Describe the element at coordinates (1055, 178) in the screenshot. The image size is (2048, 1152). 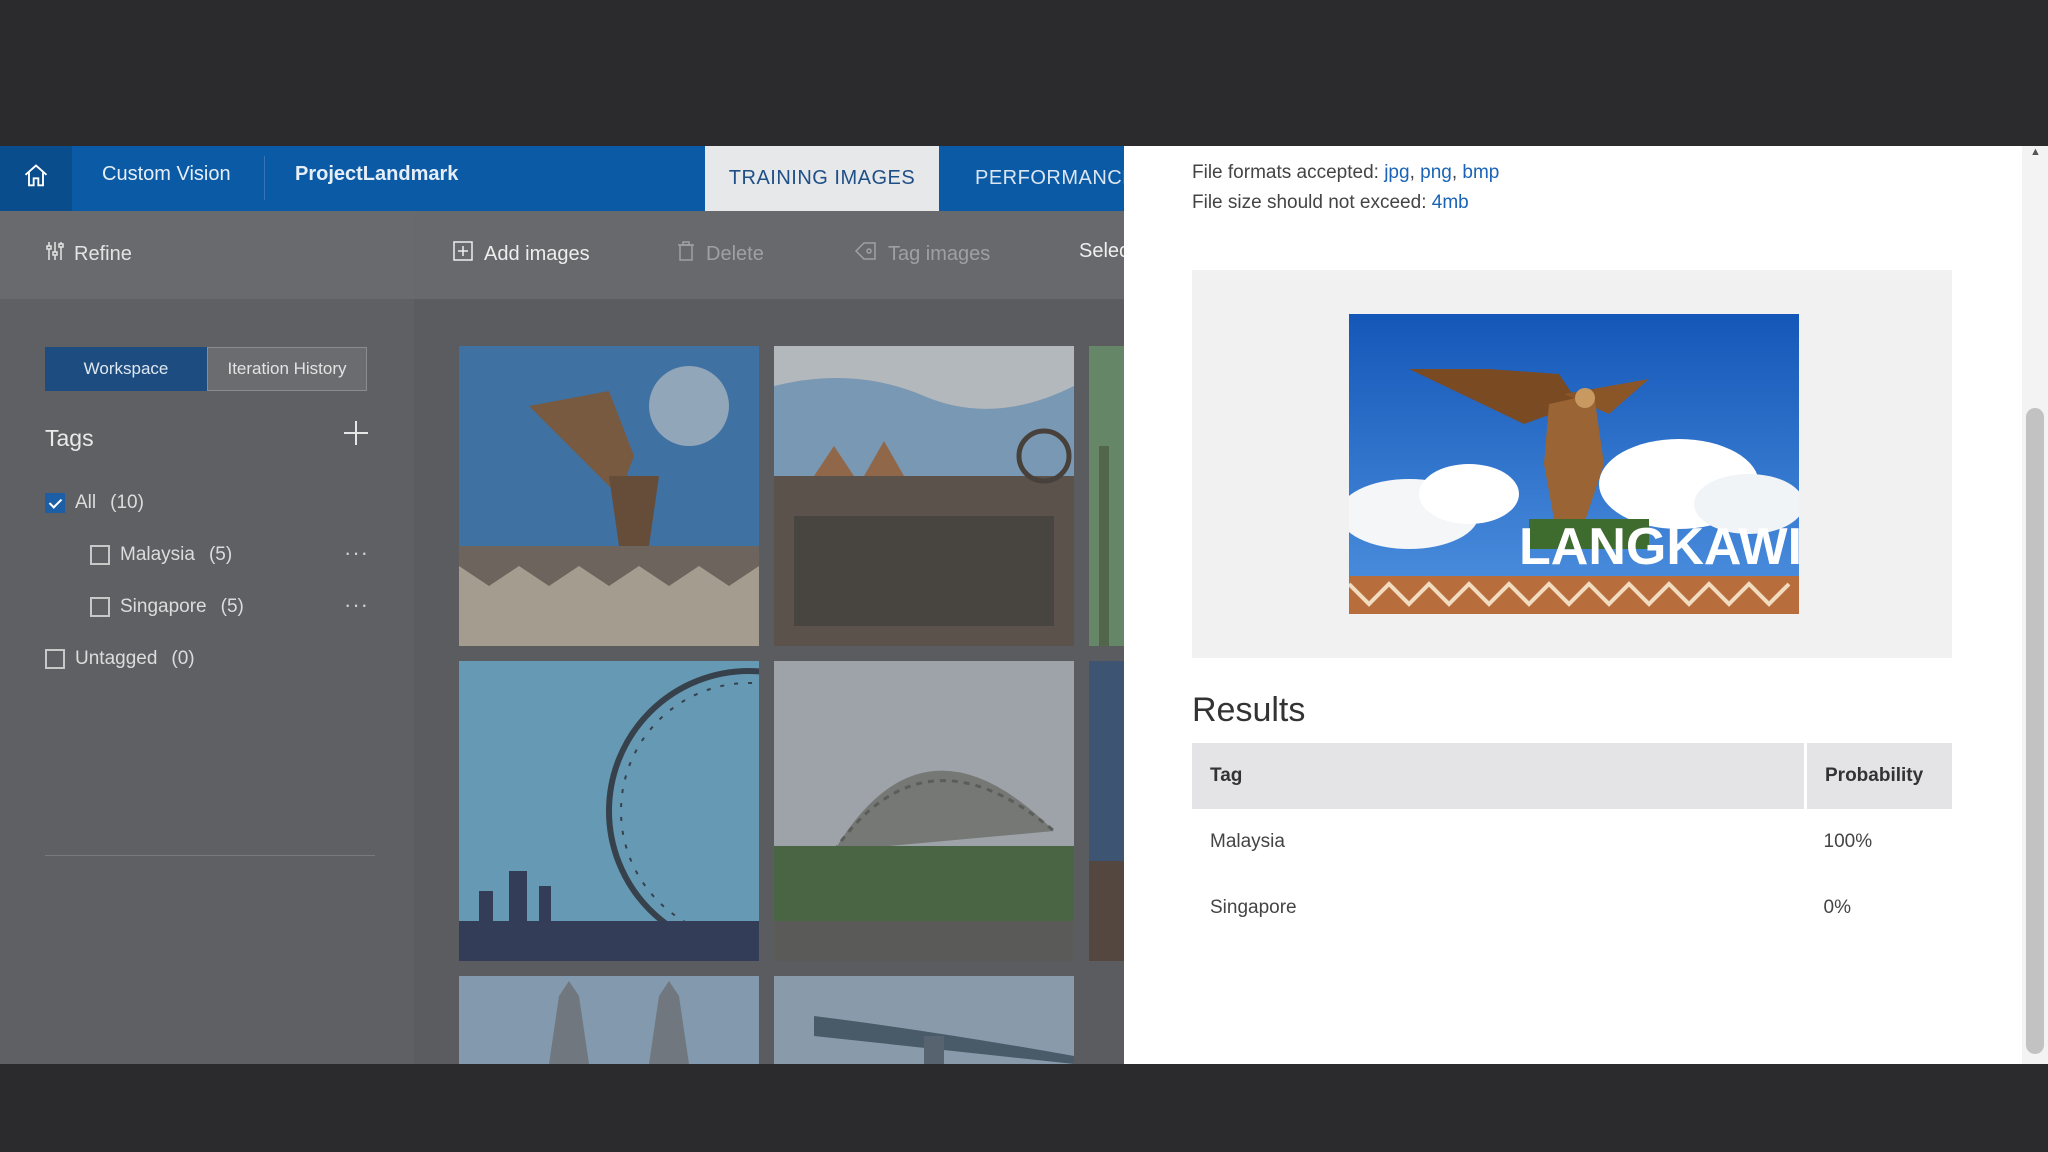
I see `tab-performance: PERFORMANCE` at that location.